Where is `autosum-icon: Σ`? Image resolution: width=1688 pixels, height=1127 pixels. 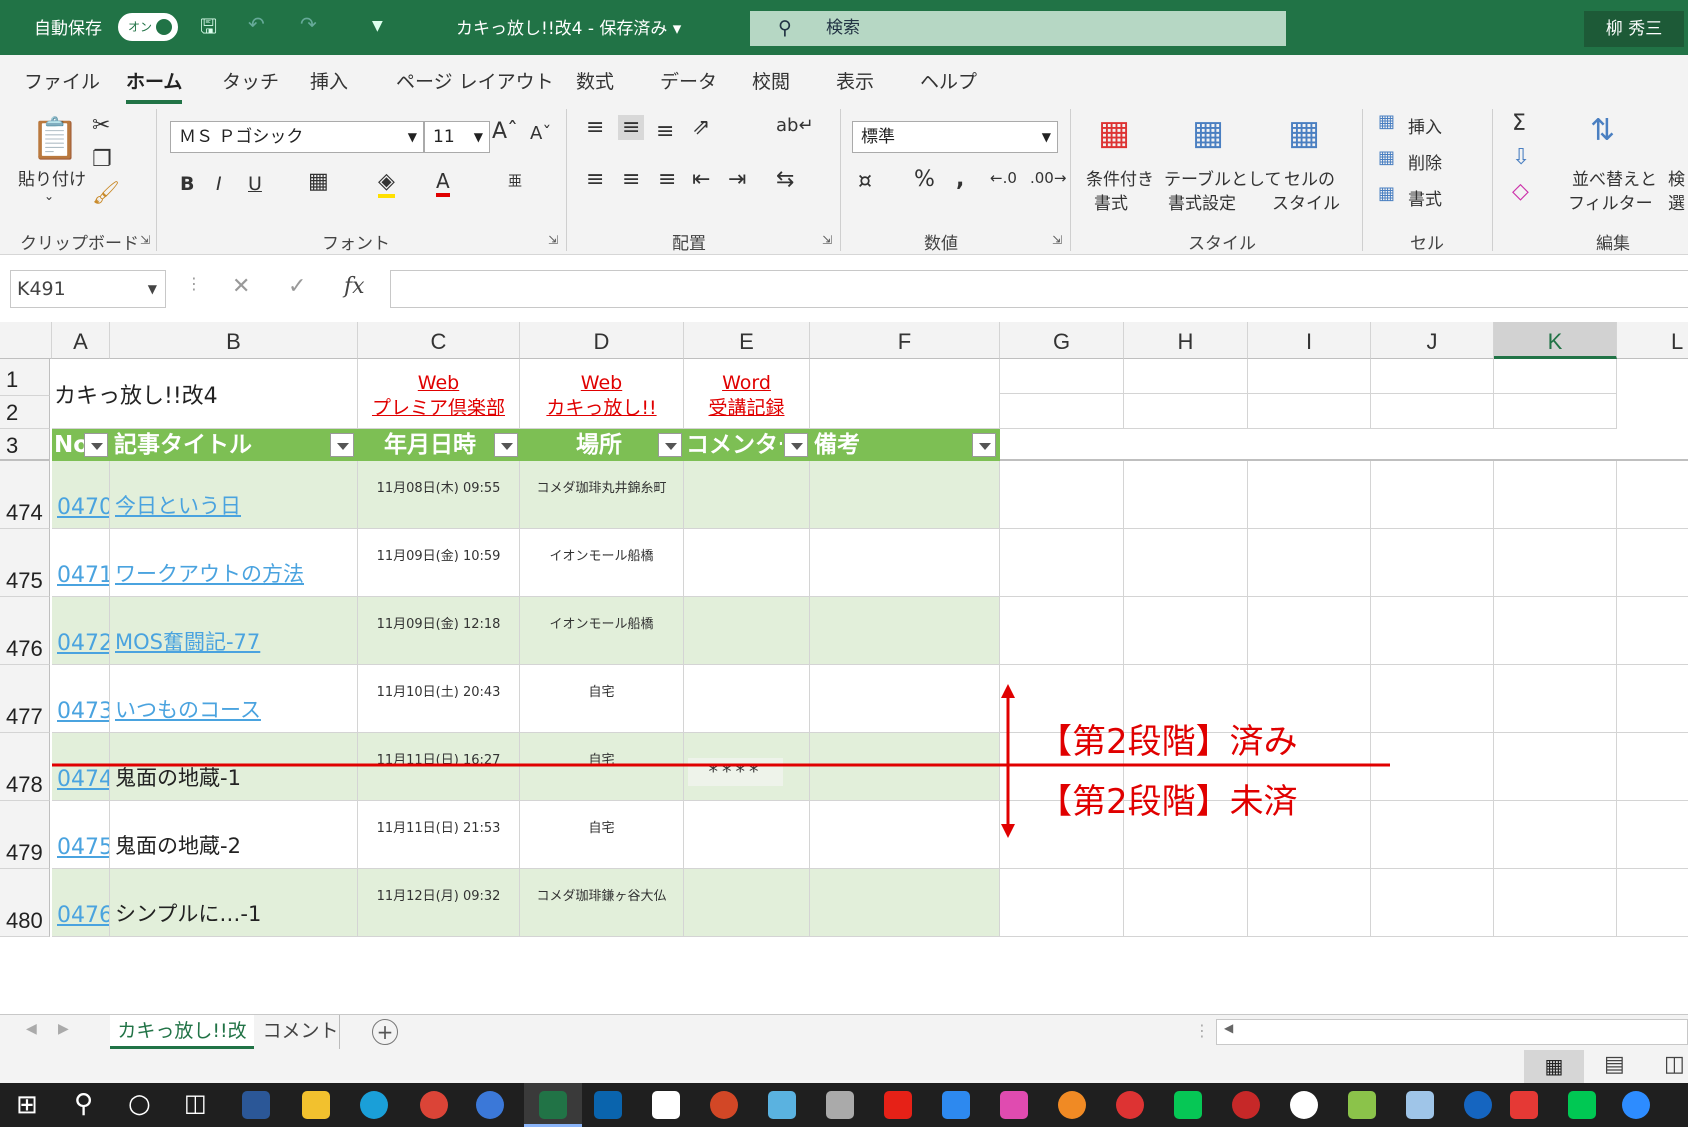 autosum-icon: Σ is located at coordinates (1519, 123).